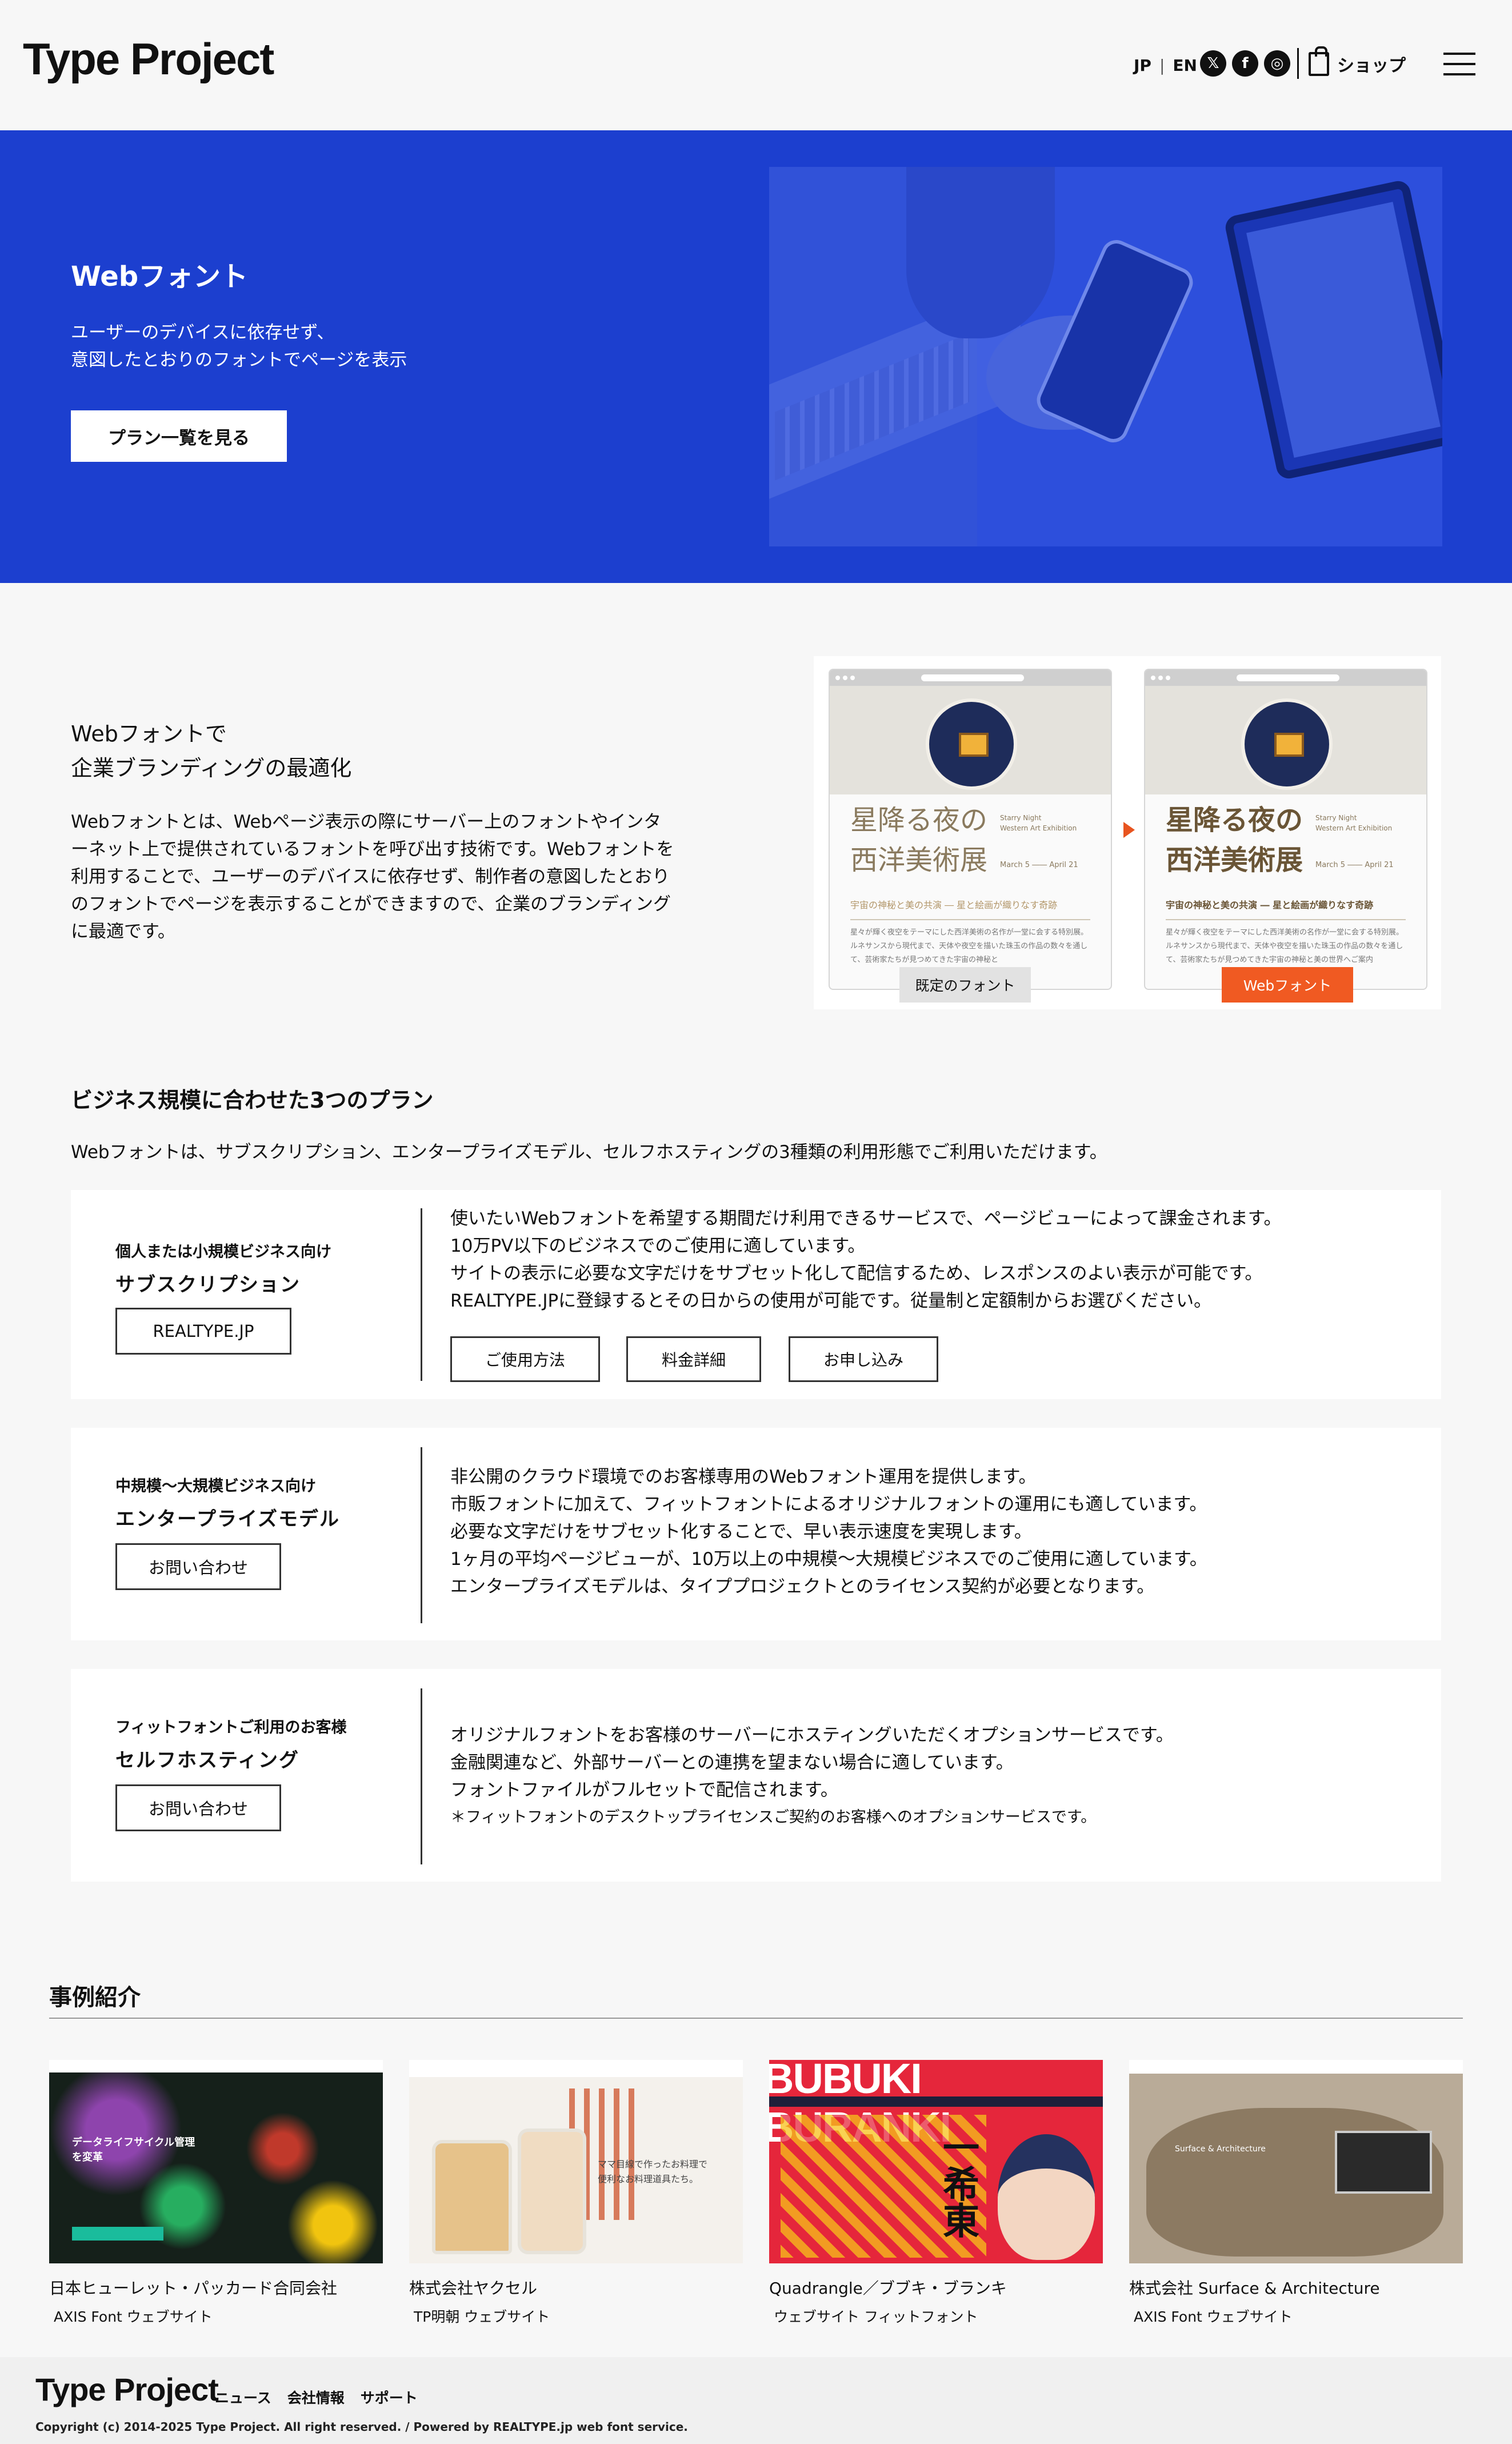 The image size is (1512, 2444). What do you see at coordinates (525, 1359) in the screenshot?
I see `usage-button: ご使用方法` at bounding box center [525, 1359].